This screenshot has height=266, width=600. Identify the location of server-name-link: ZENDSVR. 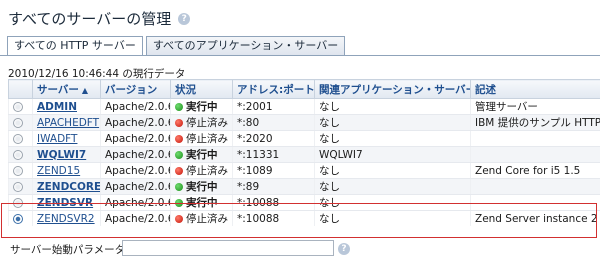
(65, 203).